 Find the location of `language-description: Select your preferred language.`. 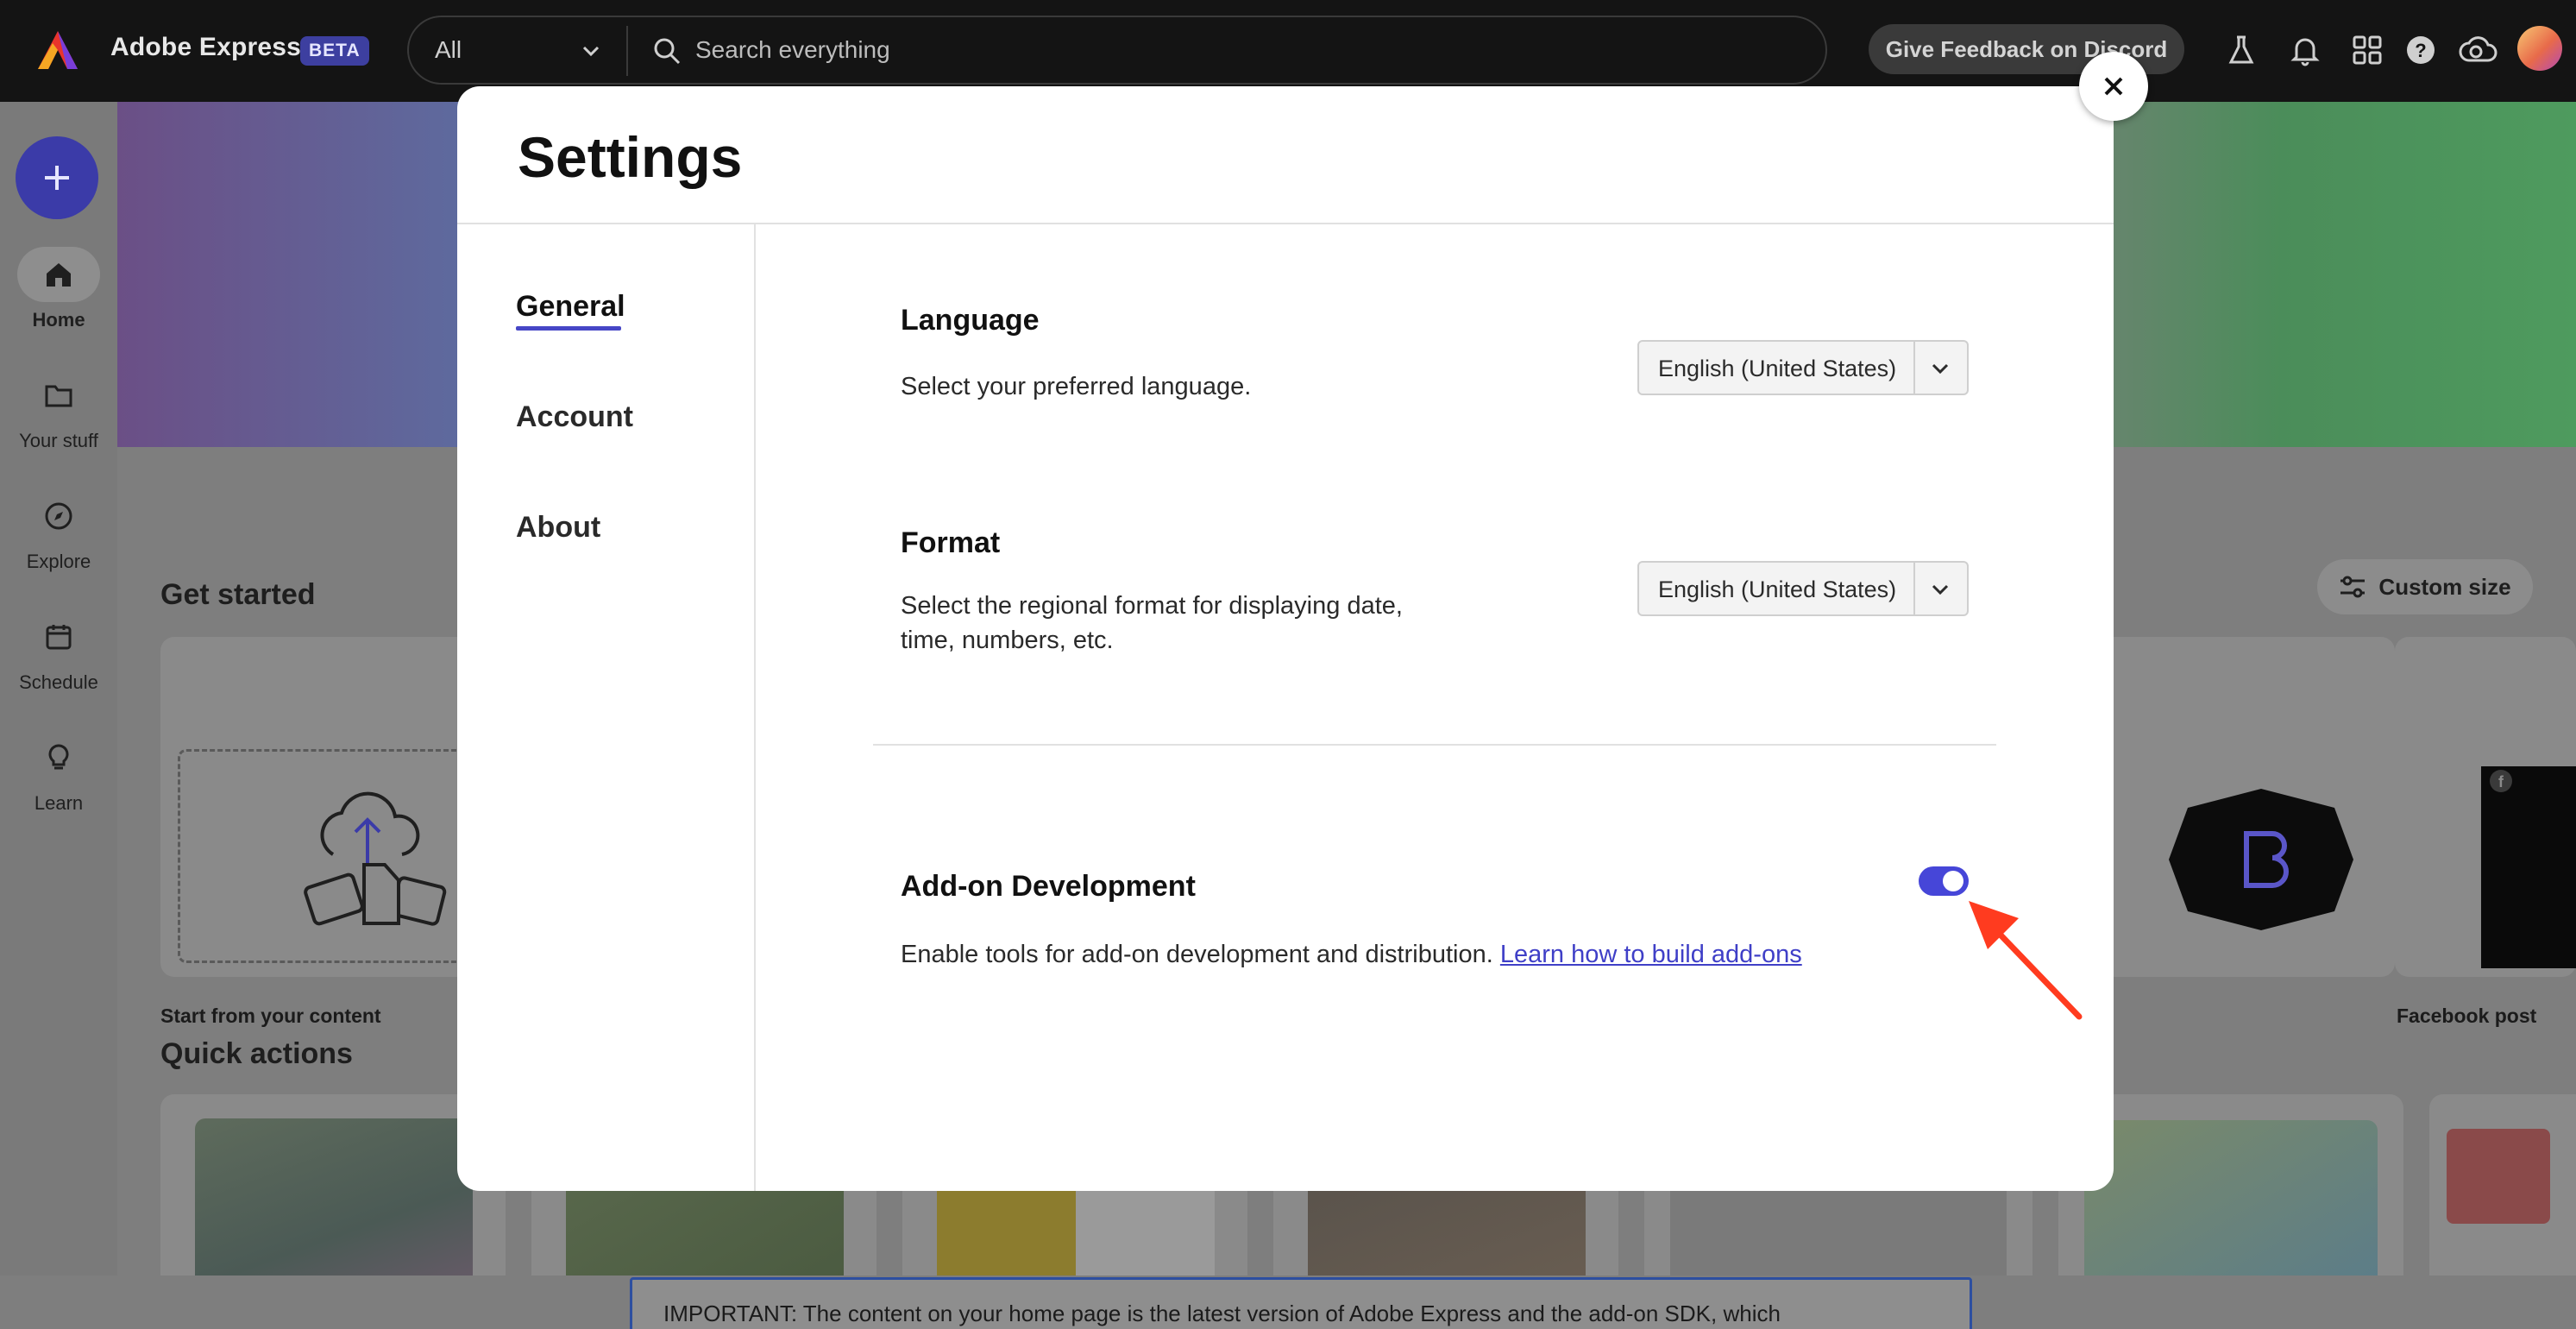

language-description: Select your preferred language. is located at coordinates (1076, 387).